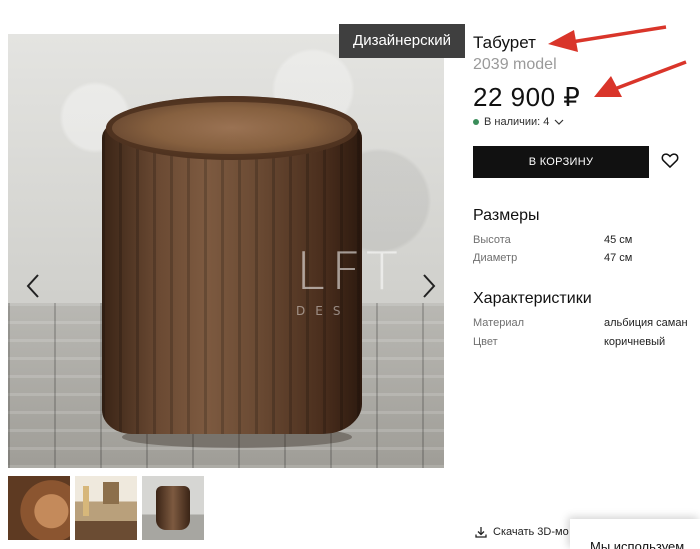 Image resolution: width=700 pixels, height=549 pixels. What do you see at coordinates (559, 122) in the screenshot?
I see `chevron-down-icon` at bounding box center [559, 122].